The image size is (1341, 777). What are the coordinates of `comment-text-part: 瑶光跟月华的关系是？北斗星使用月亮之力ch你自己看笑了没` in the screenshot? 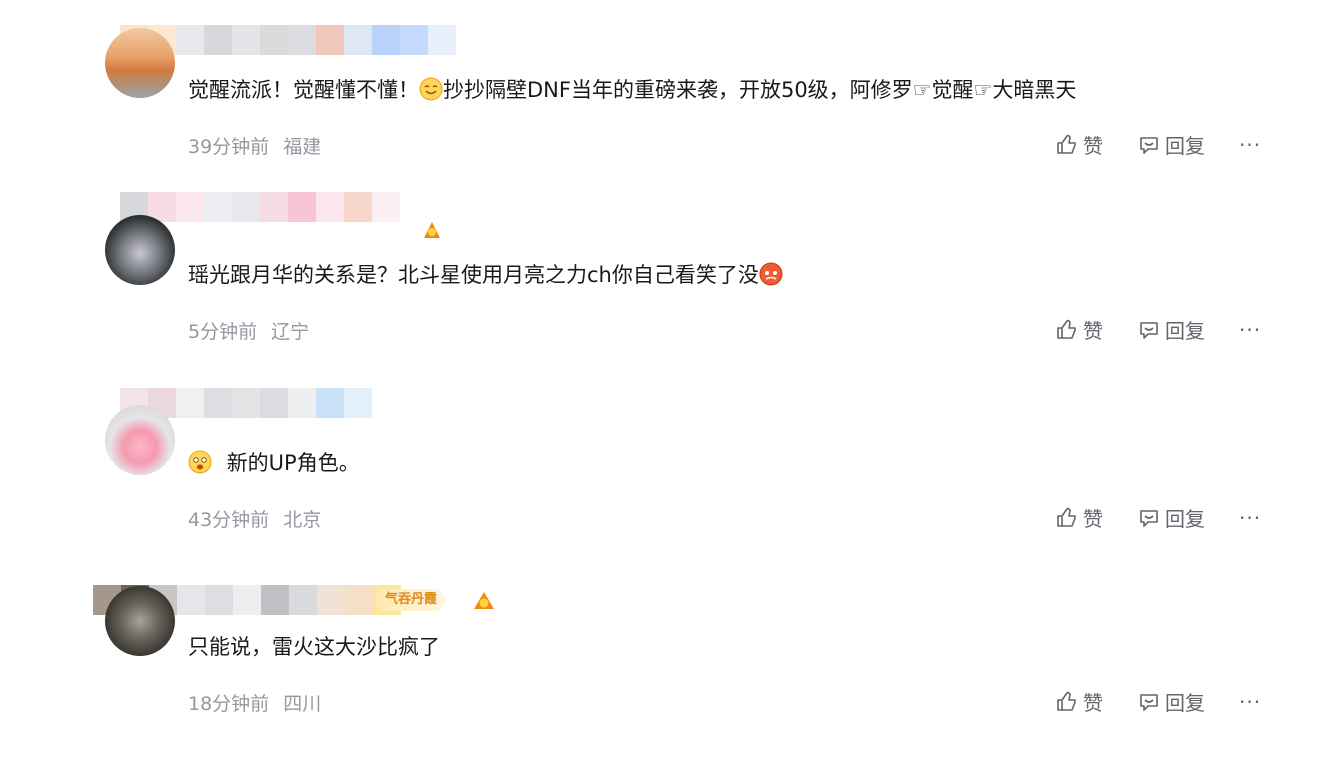 It's located at (473, 275).